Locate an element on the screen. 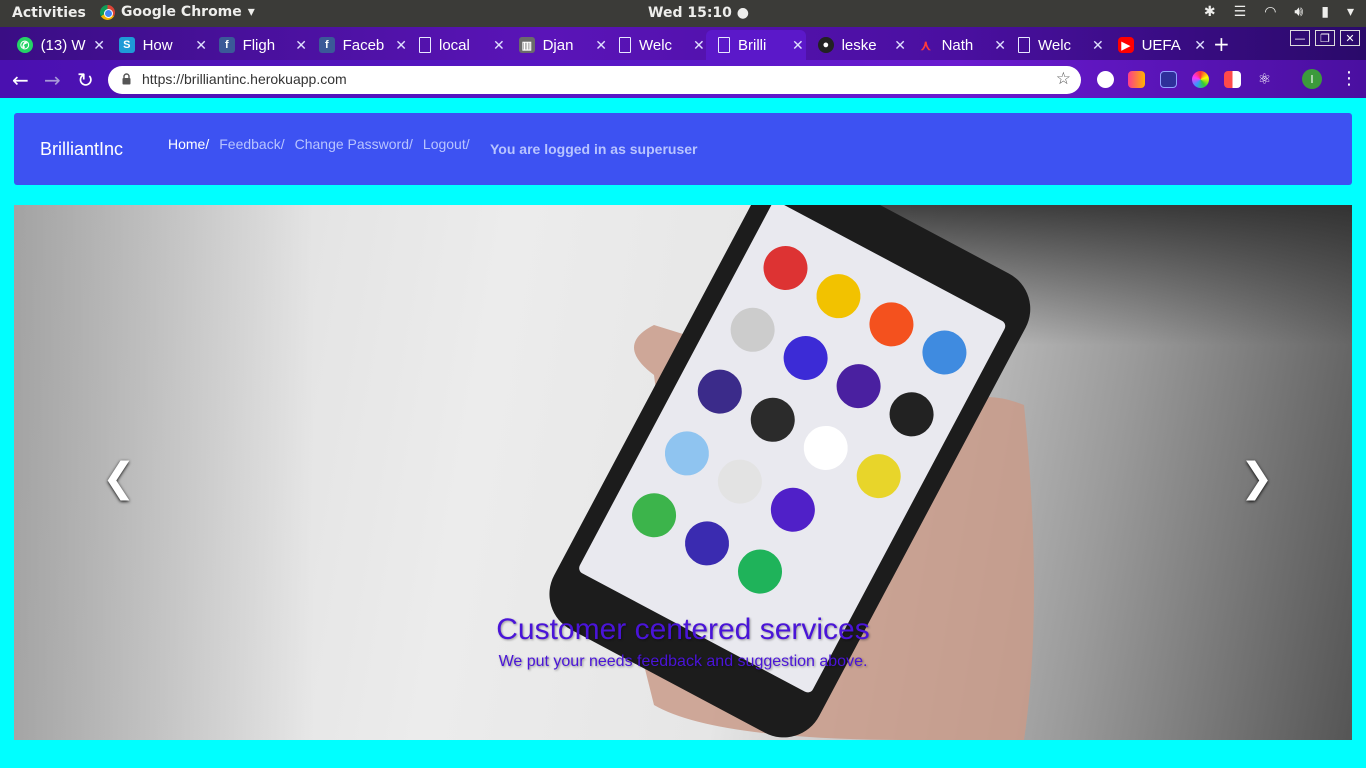  s-icon: S is located at coordinates (127, 45).